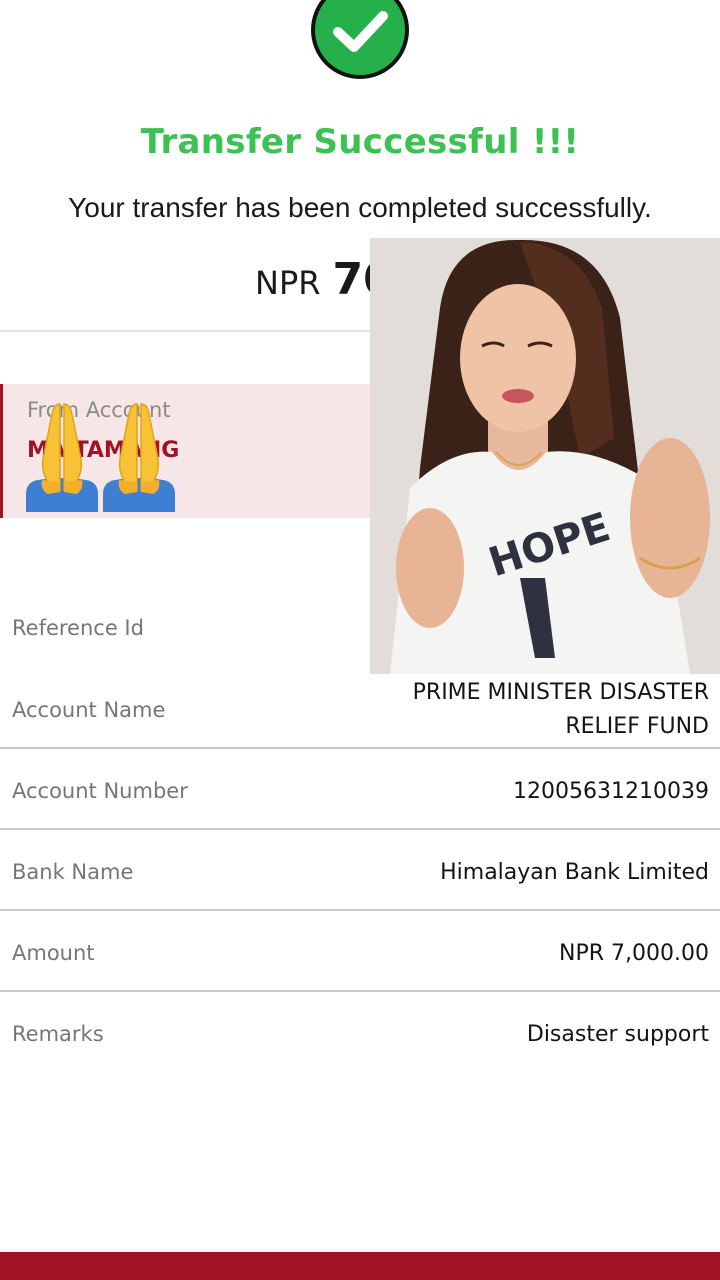  Describe the element at coordinates (560, 692) in the screenshot. I see `detail-value: PRIME MINISTER DISASTER` at that location.